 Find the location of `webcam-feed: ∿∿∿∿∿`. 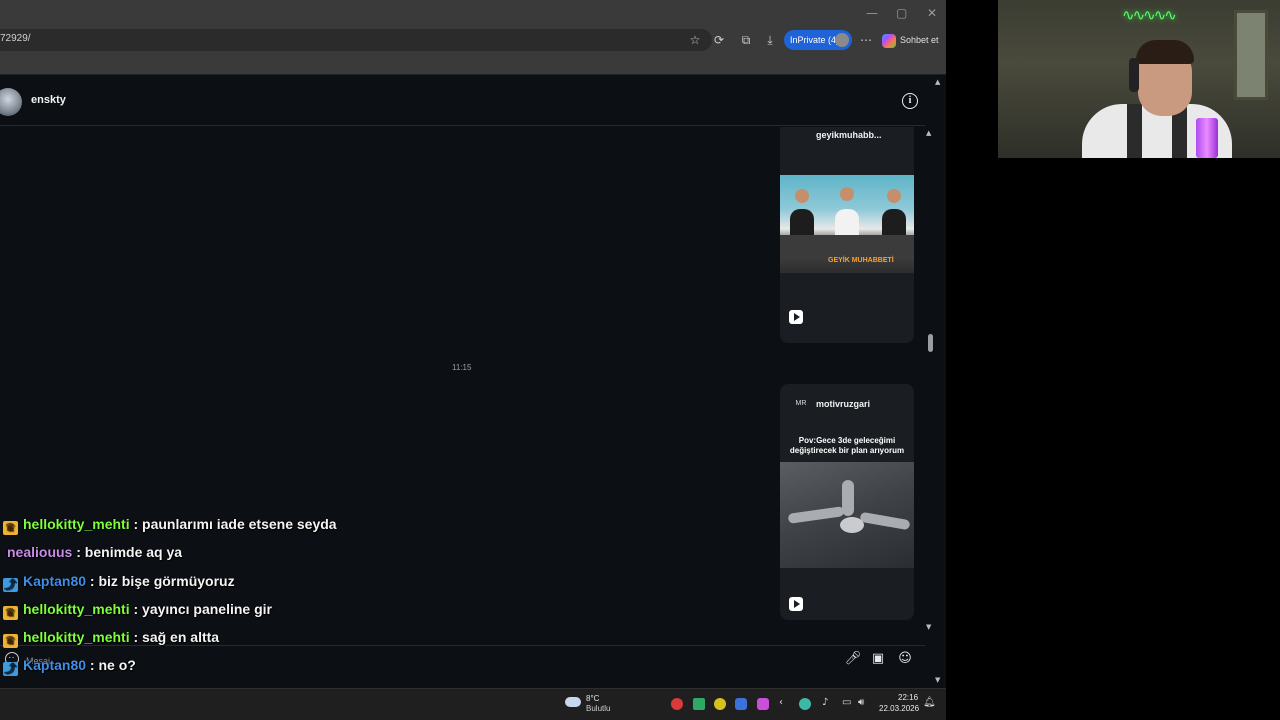

webcam-feed: ∿∿∿∿∿ is located at coordinates (1139, 79).